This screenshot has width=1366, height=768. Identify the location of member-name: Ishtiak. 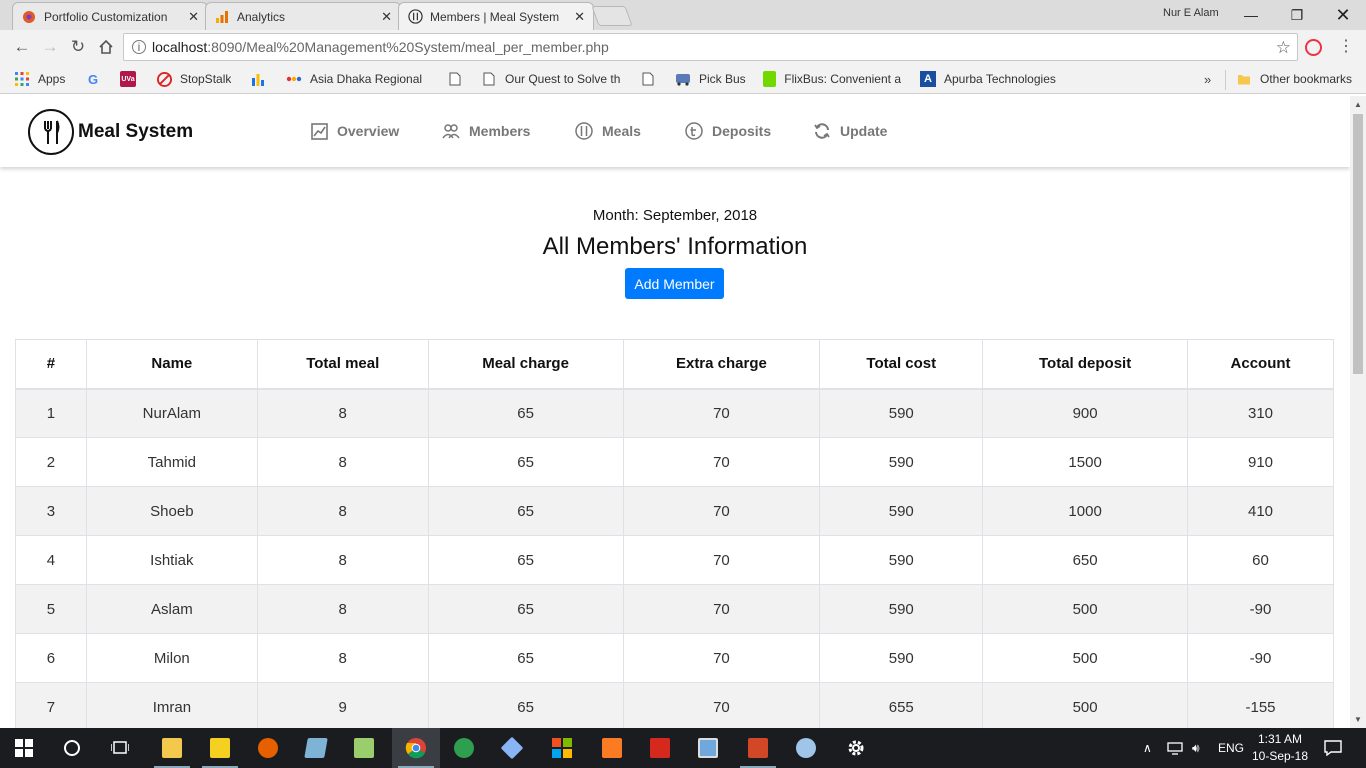
(171, 560).